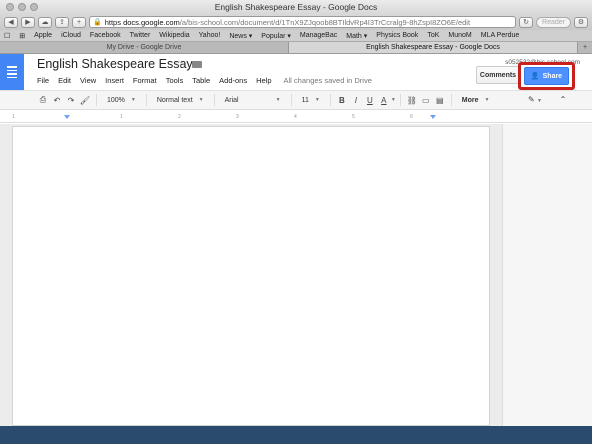 This screenshot has height=444, width=592. Describe the element at coordinates (115, 64) in the screenshot. I see `document-title: English Shakespeare Essay` at that location.